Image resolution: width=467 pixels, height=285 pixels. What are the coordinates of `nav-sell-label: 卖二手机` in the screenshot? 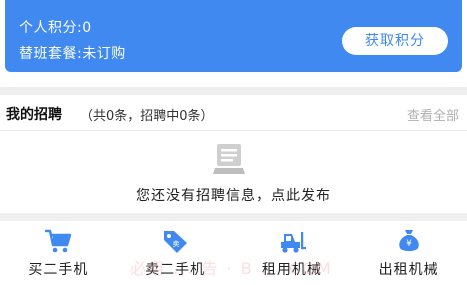 It's located at (175, 270).